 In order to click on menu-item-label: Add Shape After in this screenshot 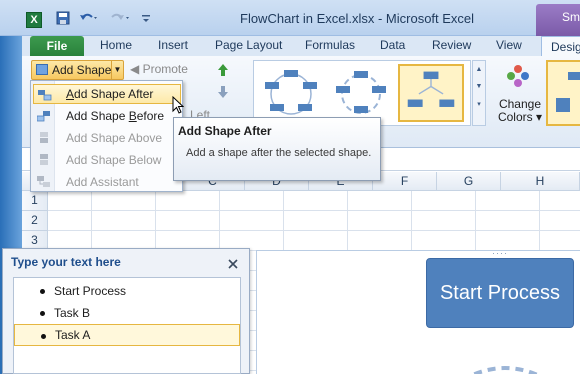, I will do `click(110, 94)`.